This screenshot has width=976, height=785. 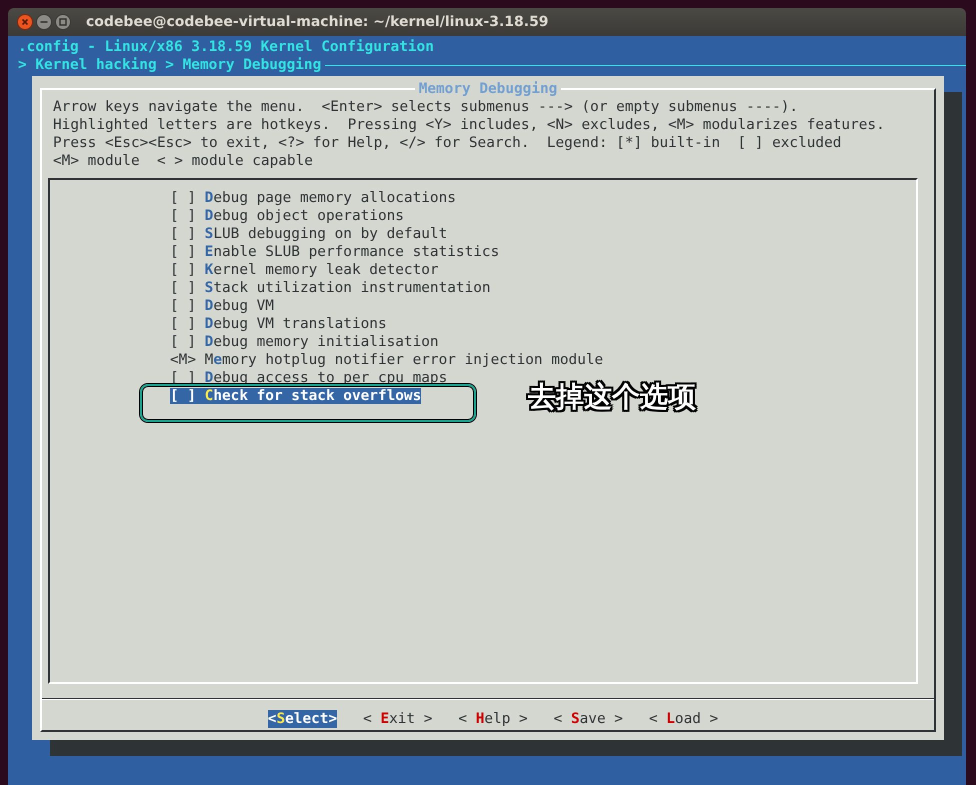 What do you see at coordinates (426, 107) in the screenshot?
I see `help-text: Arrow keys navigate the menu. <Enter> selects submenus ---> (or empty submenus ----).` at bounding box center [426, 107].